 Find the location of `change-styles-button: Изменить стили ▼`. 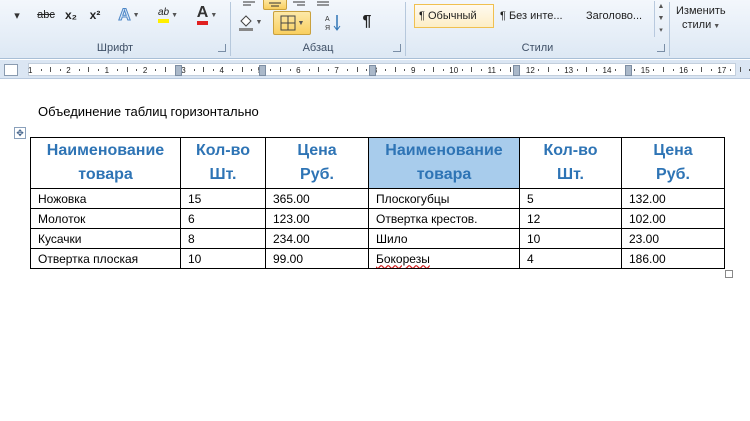

change-styles-button: Изменить стили ▼ is located at coordinates (710, 29).